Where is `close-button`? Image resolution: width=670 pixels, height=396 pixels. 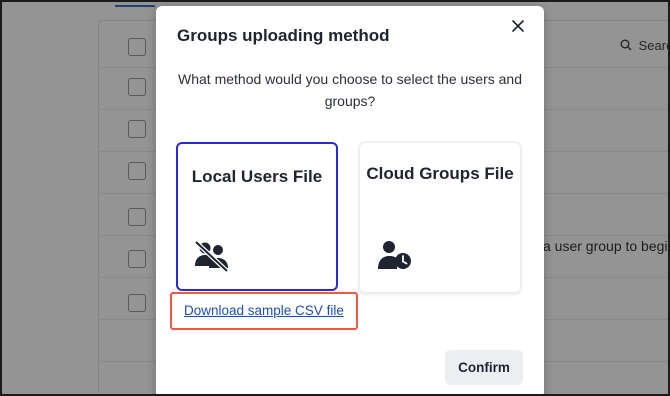
close-button is located at coordinates (518, 28).